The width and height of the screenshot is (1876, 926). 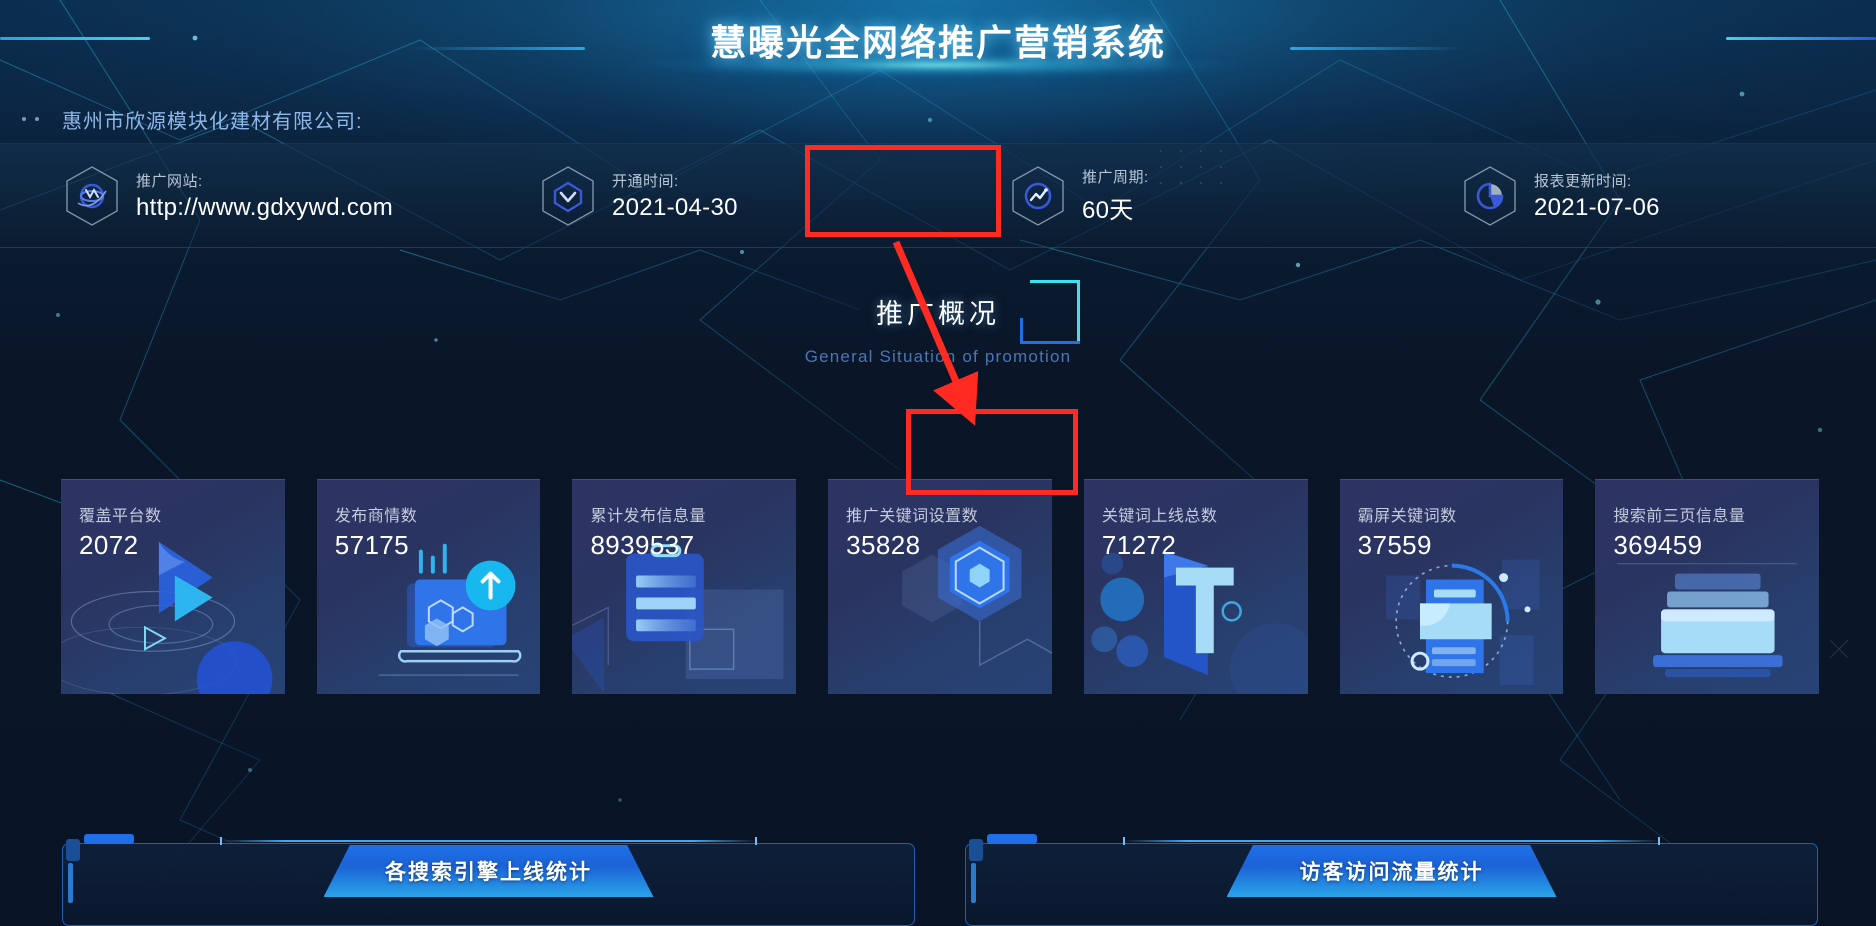 What do you see at coordinates (675, 207) in the screenshot?
I see `info-value-open-date: 2021-04-30` at bounding box center [675, 207].